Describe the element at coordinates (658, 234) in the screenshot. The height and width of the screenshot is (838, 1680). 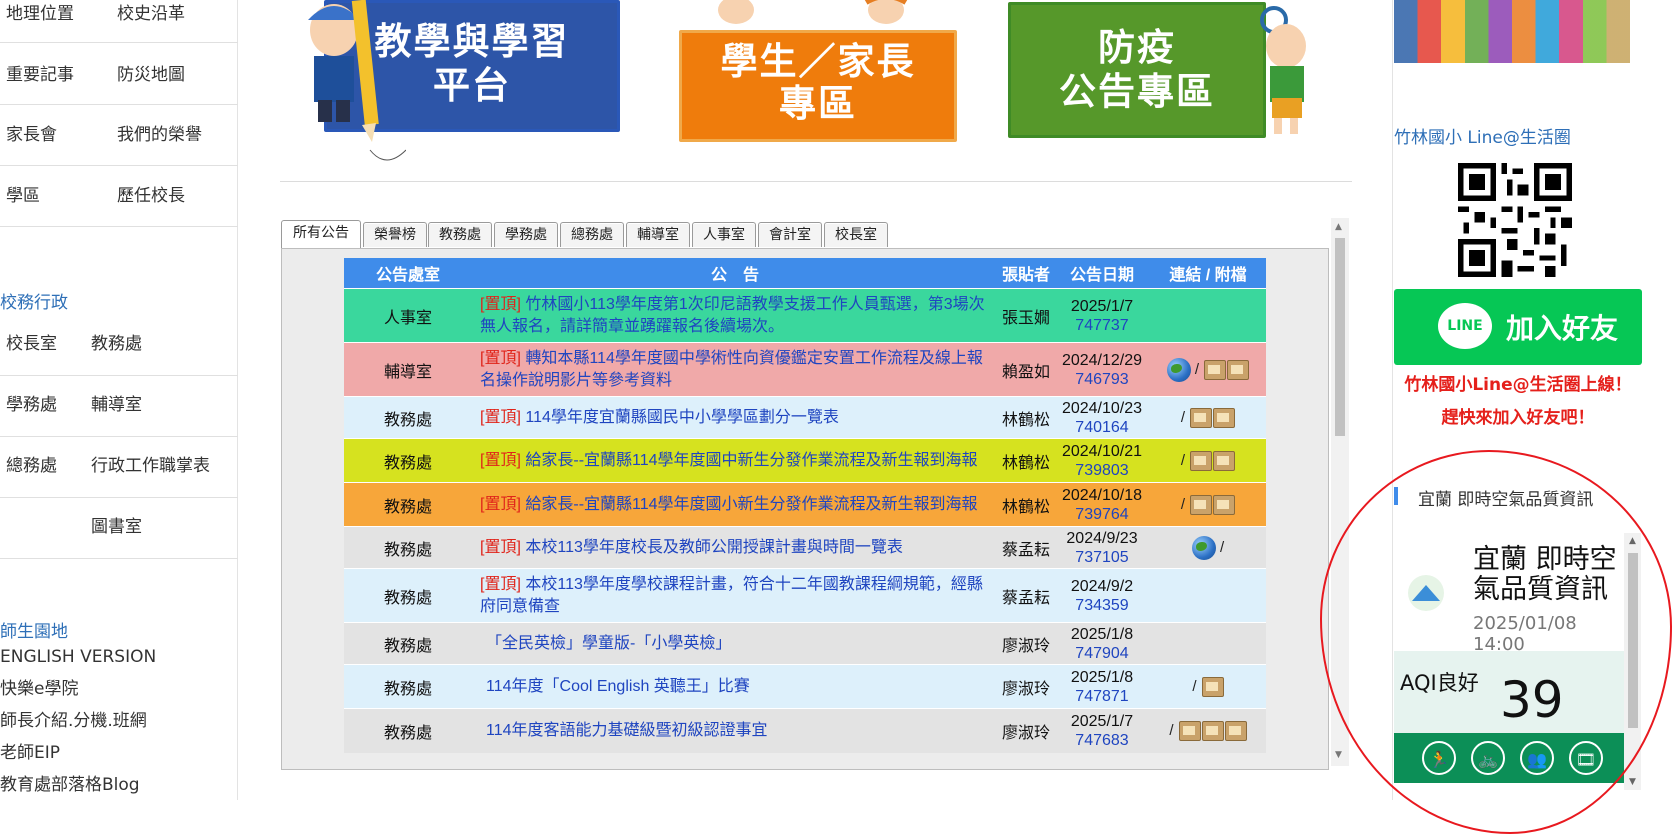
I see `tab-counseling: 輔導室` at that location.